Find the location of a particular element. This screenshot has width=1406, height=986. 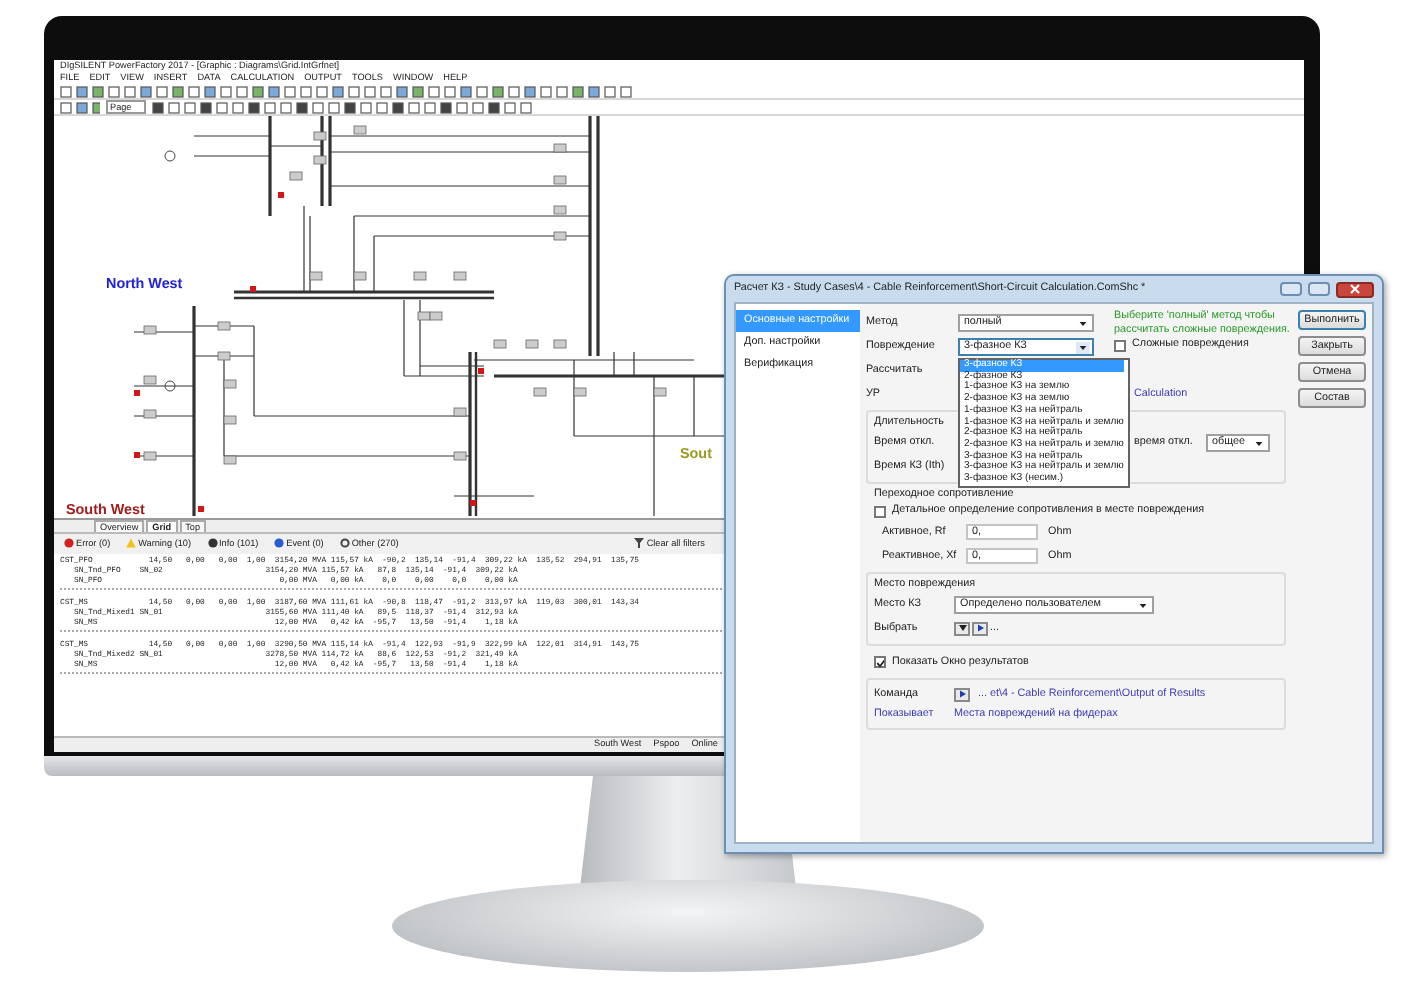

error-icon is located at coordinates (69, 543).